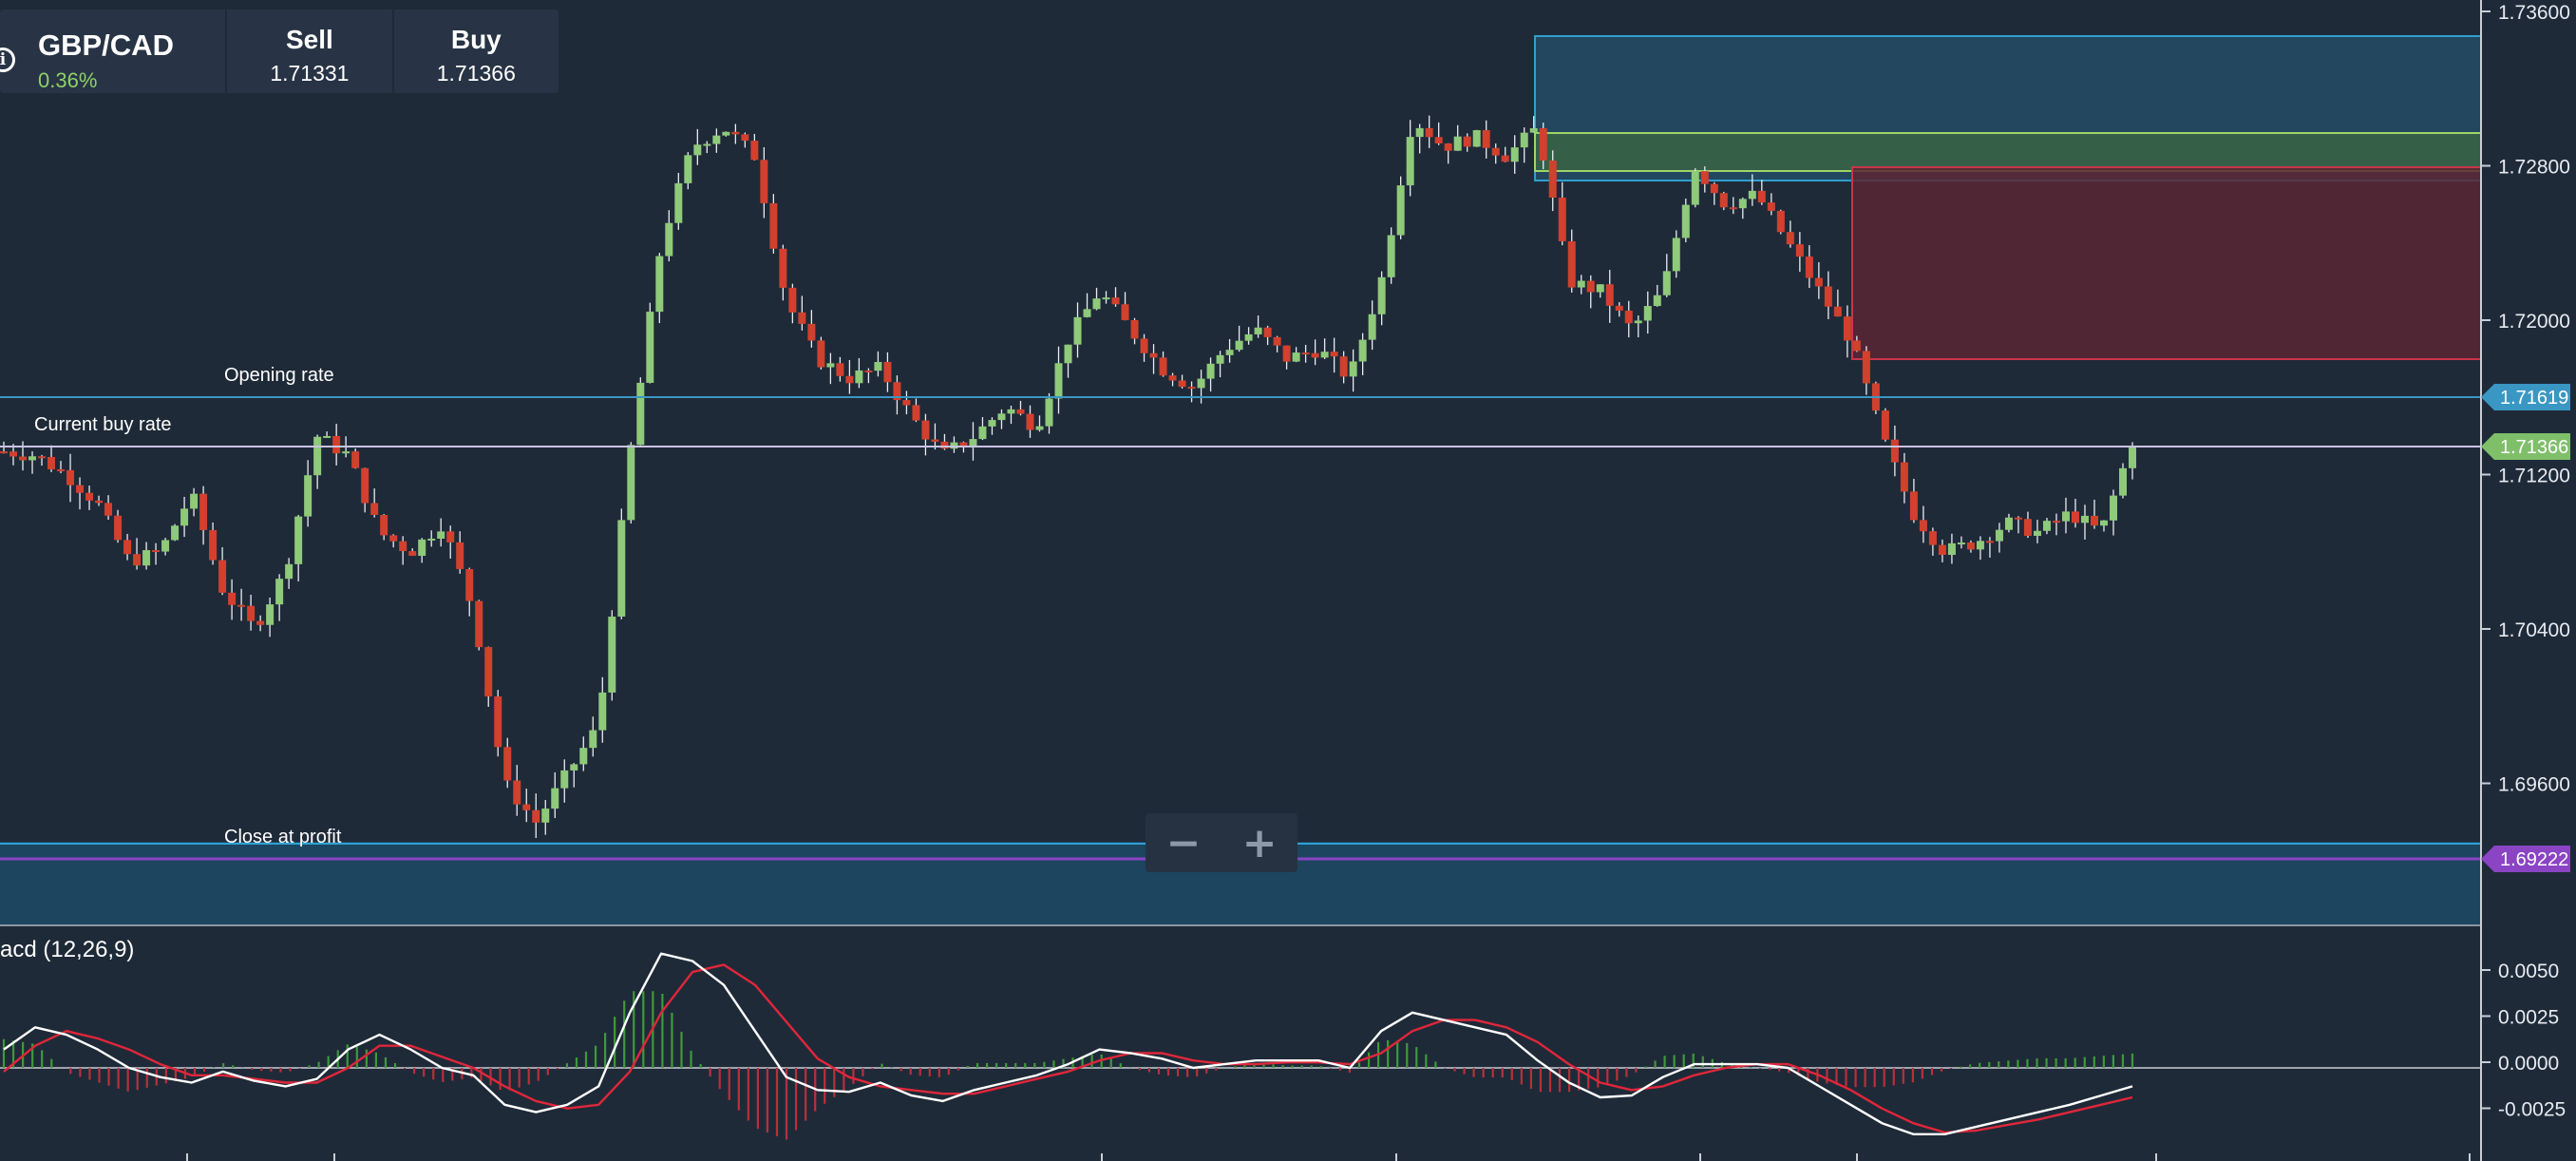  I want to click on instrument-pair: i GBP/CAD 0.36%, so click(114, 51).